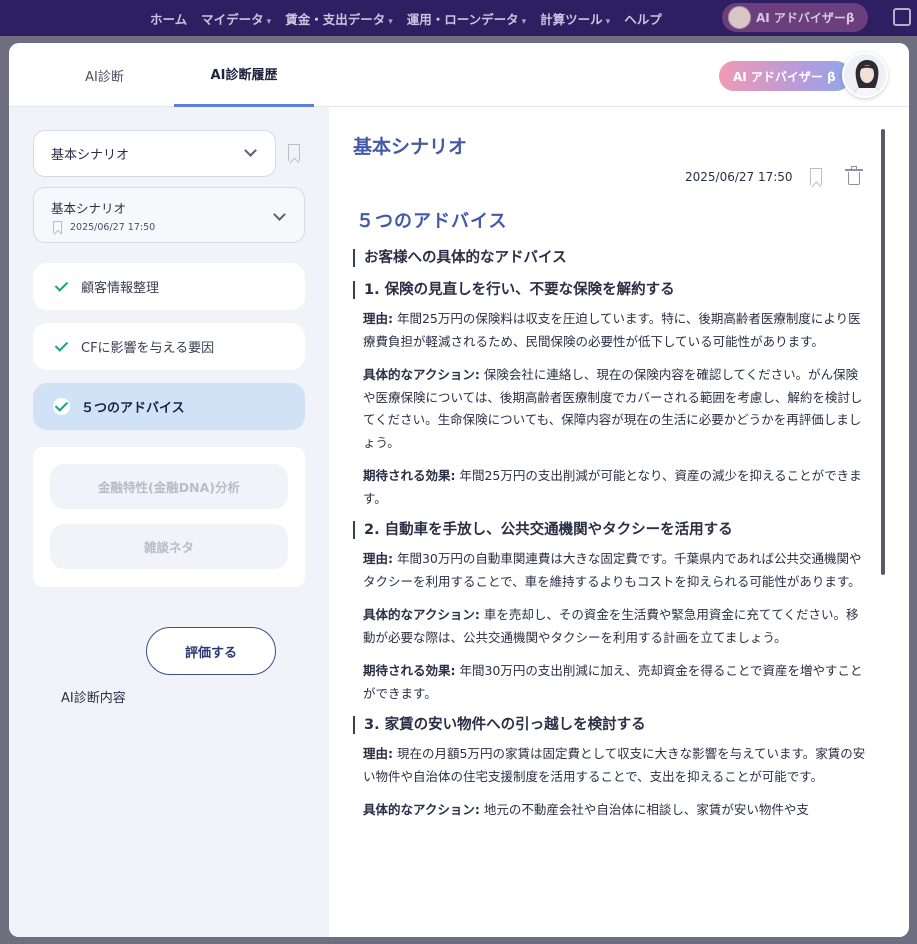 This screenshot has height=944, width=917. I want to click on step-financial-dna: 金融特性(金融DNA)分析, so click(169, 486).